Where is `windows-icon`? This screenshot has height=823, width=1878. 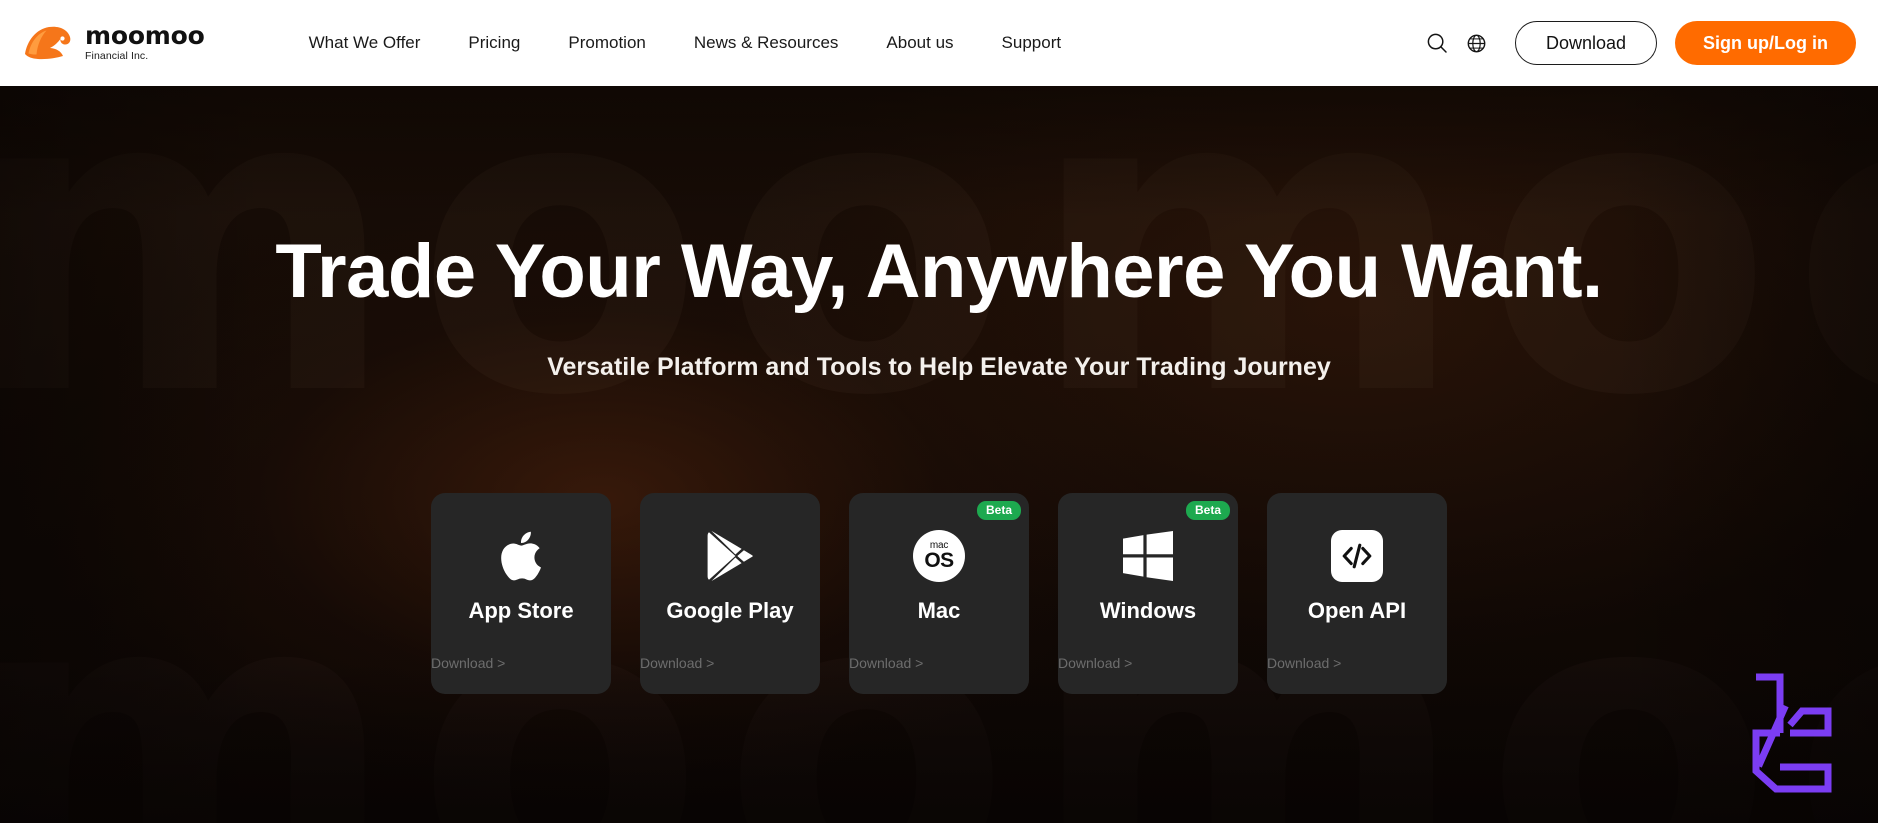 windows-icon is located at coordinates (1148, 556).